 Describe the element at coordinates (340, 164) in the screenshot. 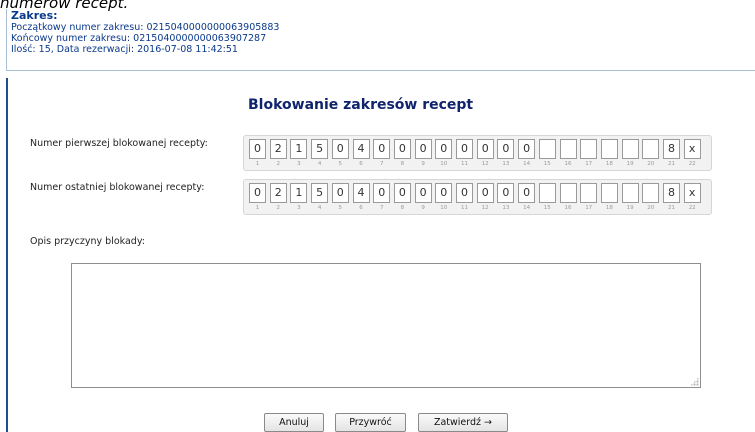

I see `first-digit-position-label: 5` at that location.